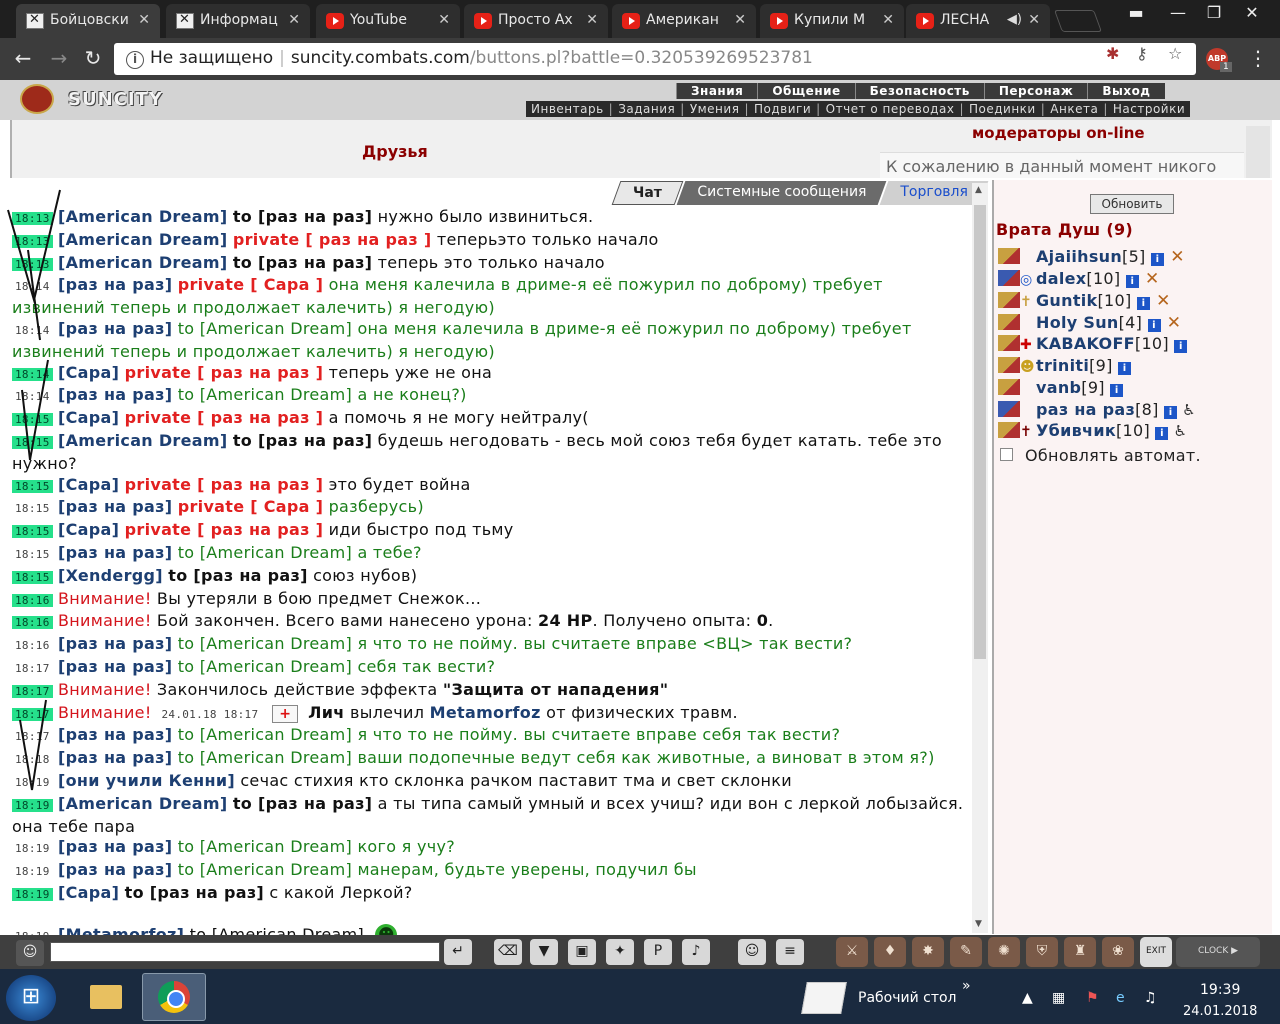 The height and width of the screenshot is (1024, 1280). I want to click on clear-chat-button: ⌫, so click(508, 952).